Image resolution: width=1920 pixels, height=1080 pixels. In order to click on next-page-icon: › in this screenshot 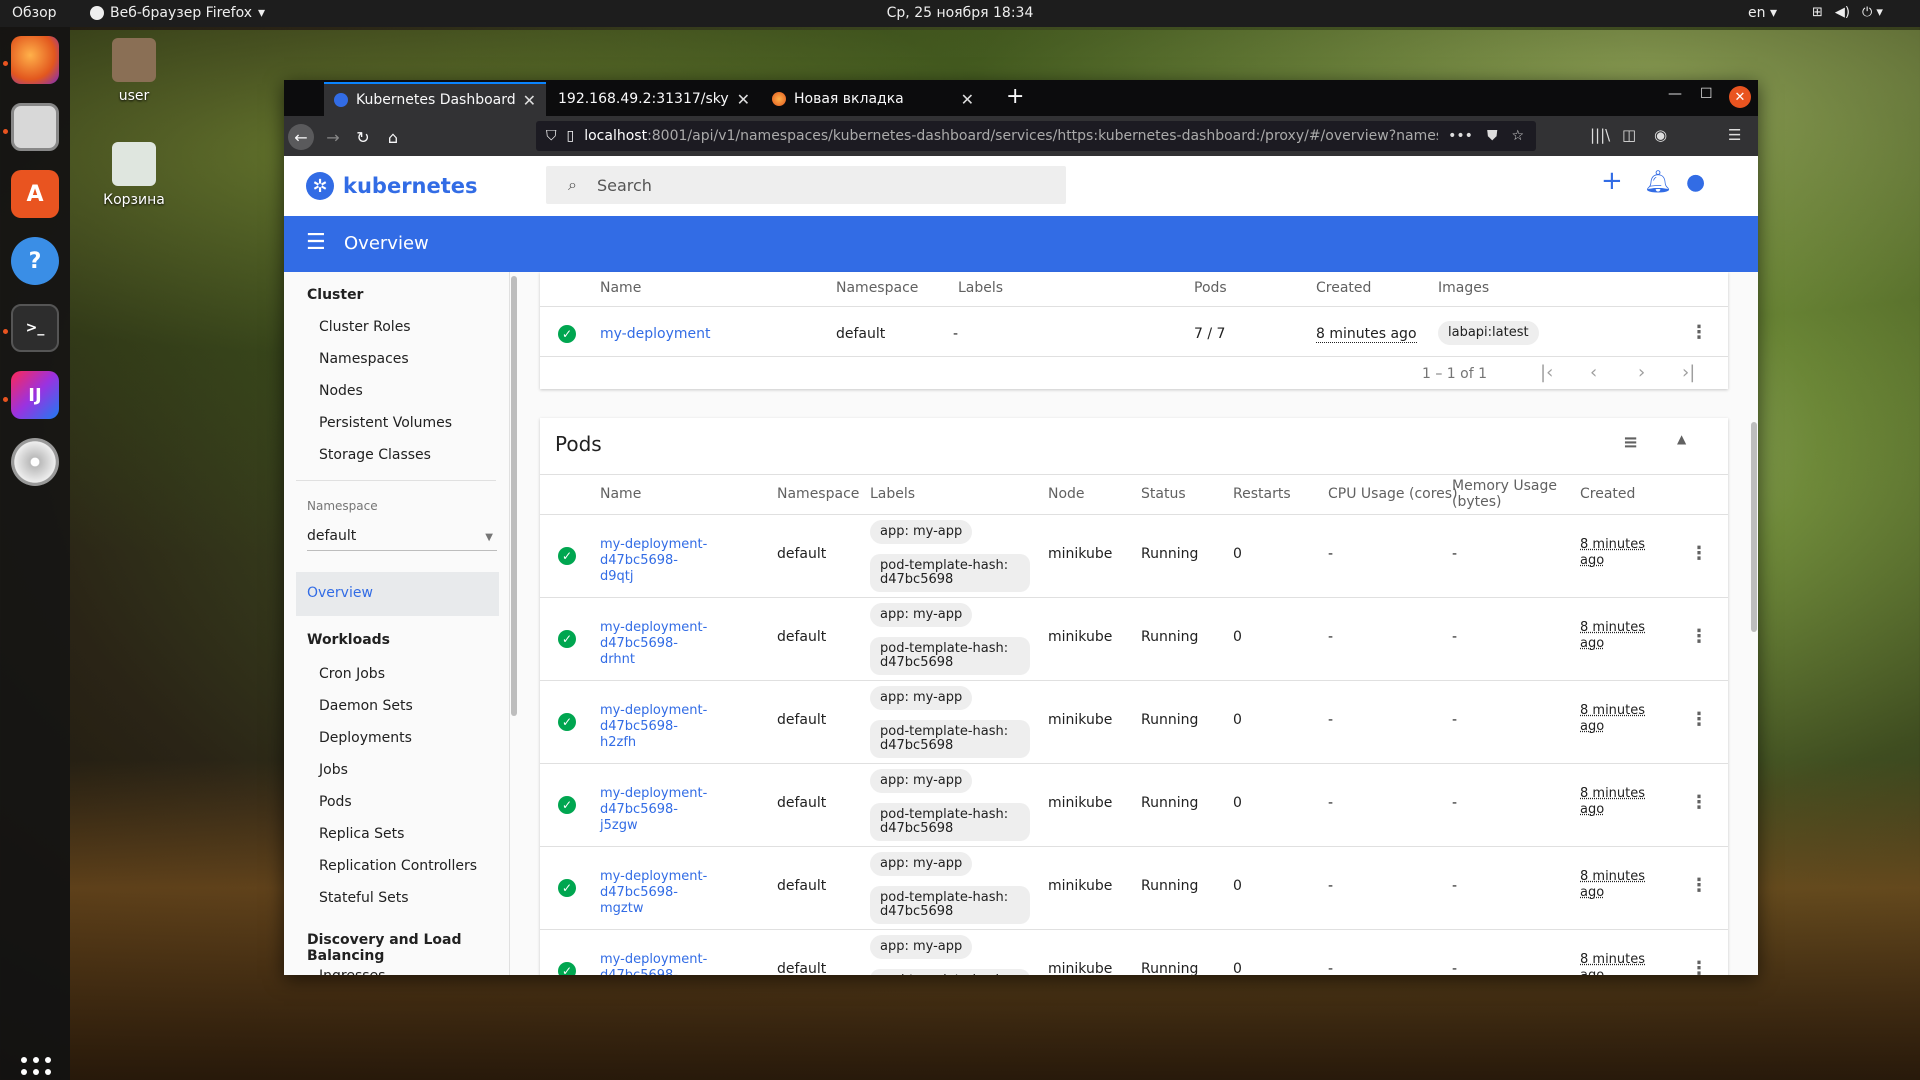, I will do `click(1641, 372)`.